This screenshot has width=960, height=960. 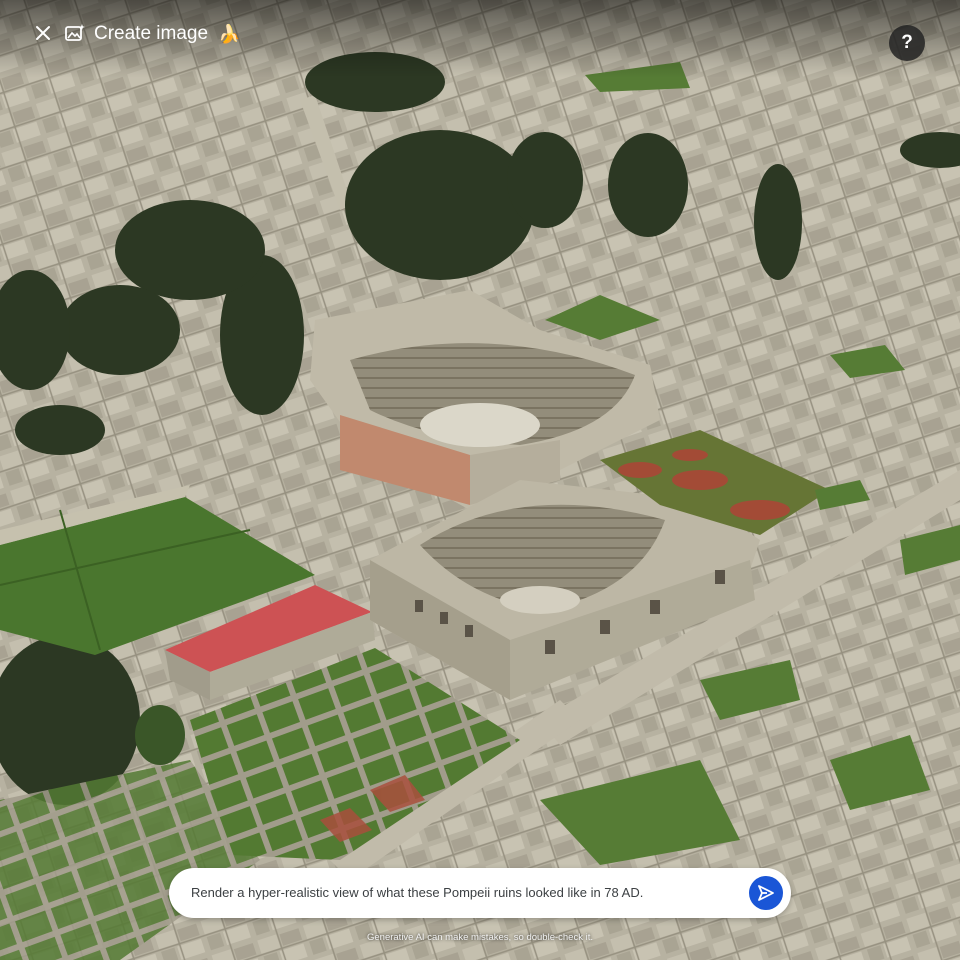 I want to click on banana-icon: 🍌, so click(x=229, y=33).